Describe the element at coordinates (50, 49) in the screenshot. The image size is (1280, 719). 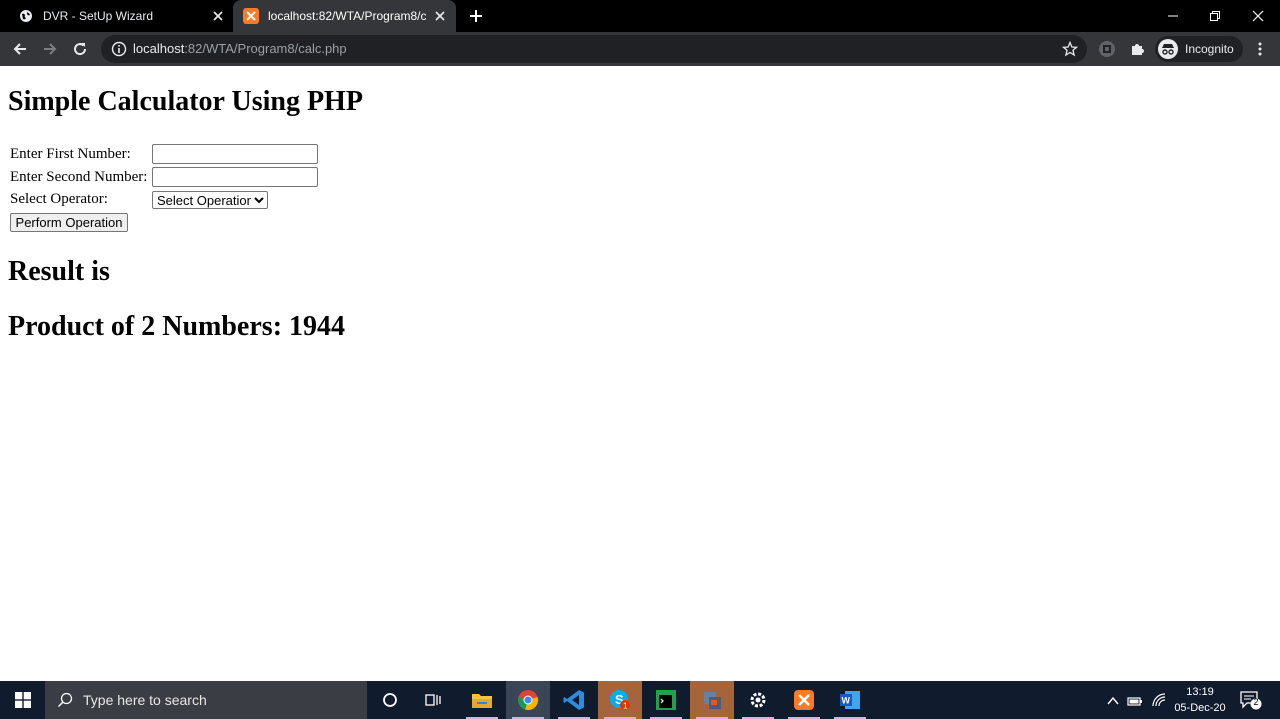
I see `forward-arrow-icon` at that location.